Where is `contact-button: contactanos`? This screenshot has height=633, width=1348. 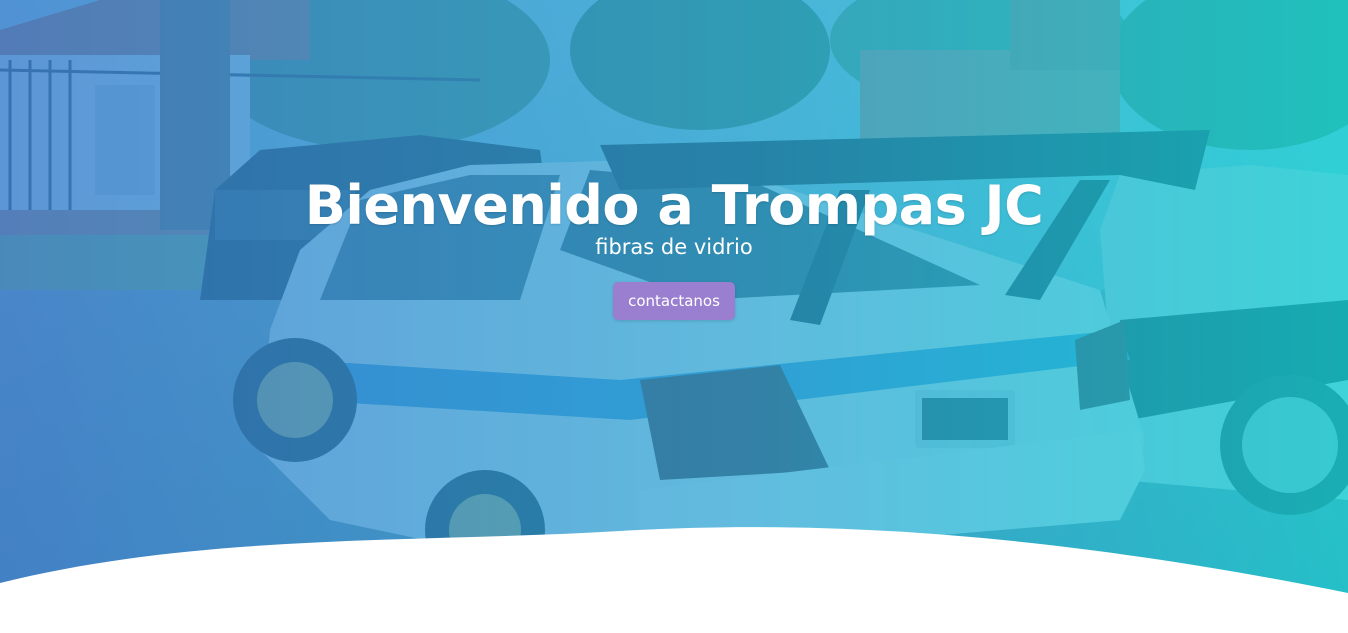 contact-button: contactanos is located at coordinates (674, 301).